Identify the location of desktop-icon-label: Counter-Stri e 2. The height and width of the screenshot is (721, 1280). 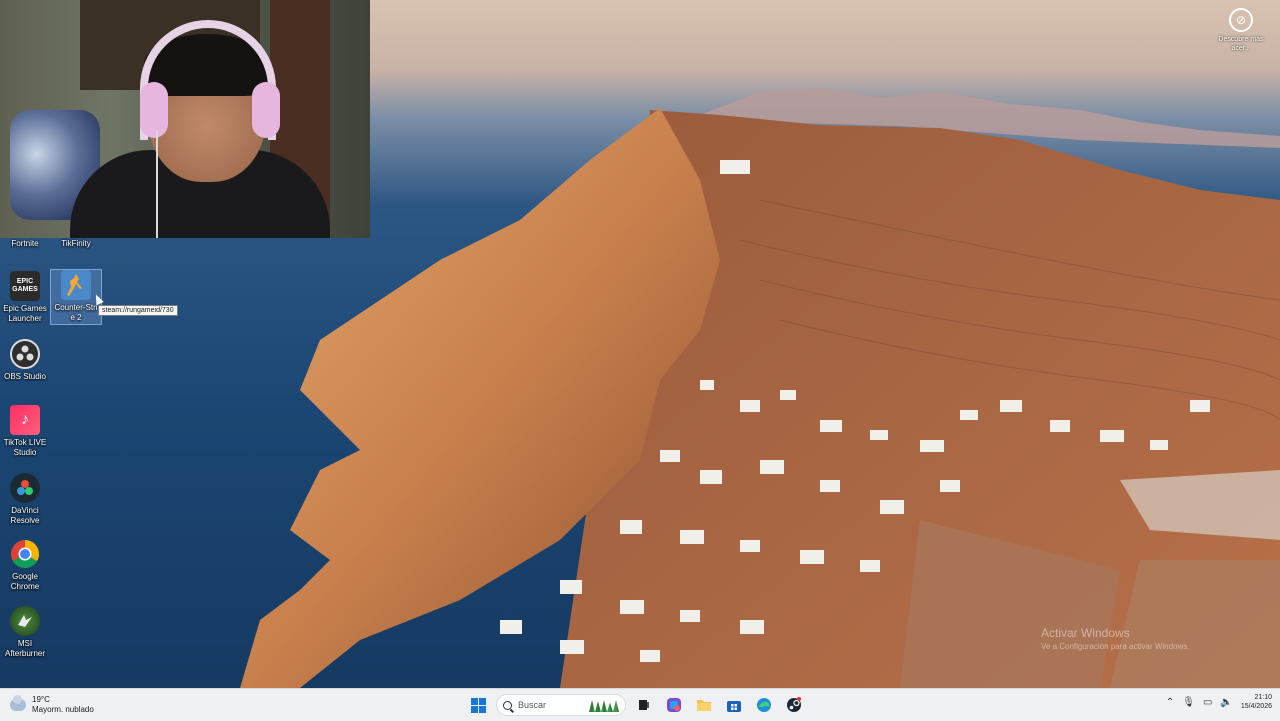
(76, 312).